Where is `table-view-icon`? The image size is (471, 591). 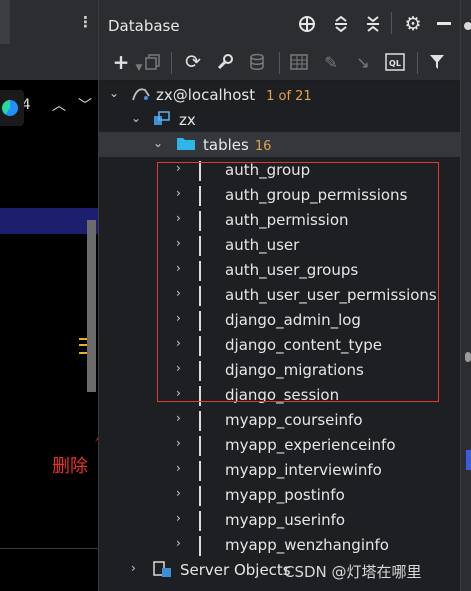 table-view-icon is located at coordinates (299, 62).